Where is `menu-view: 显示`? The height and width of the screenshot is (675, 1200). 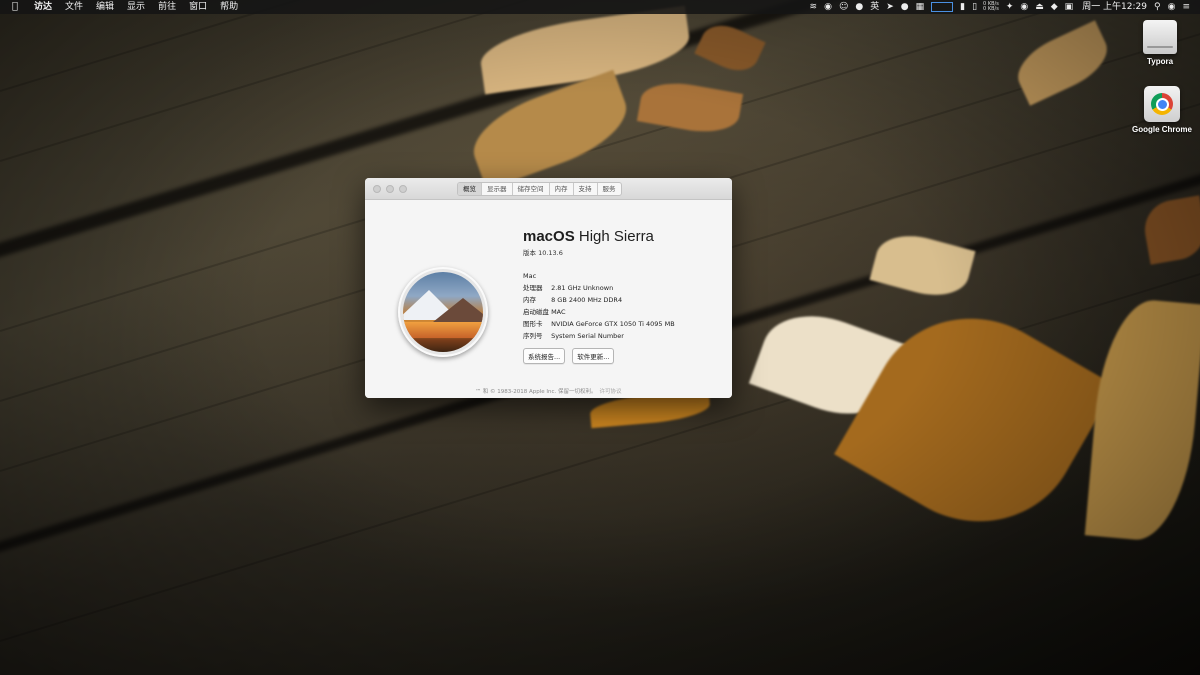 menu-view: 显示 is located at coordinates (136, 7).